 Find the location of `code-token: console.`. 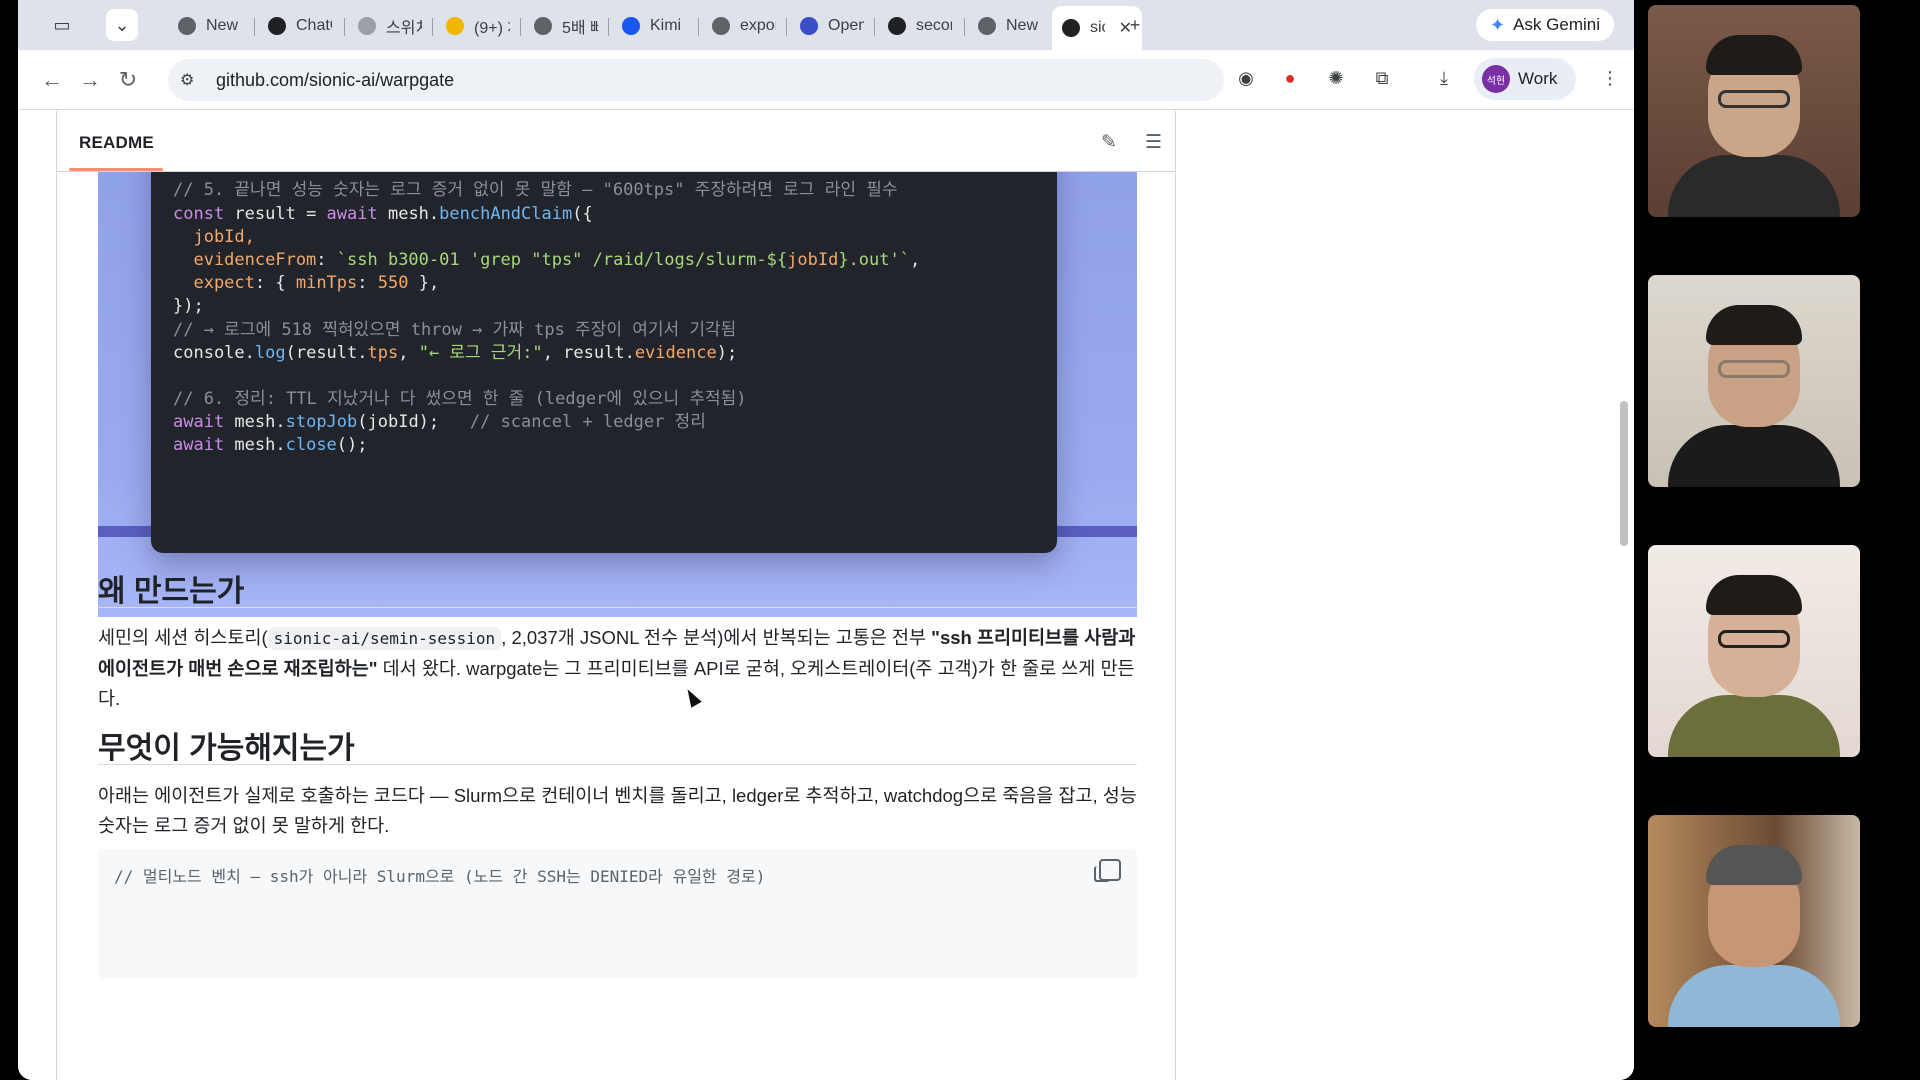

code-token: console. is located at coordinates (214, 352).